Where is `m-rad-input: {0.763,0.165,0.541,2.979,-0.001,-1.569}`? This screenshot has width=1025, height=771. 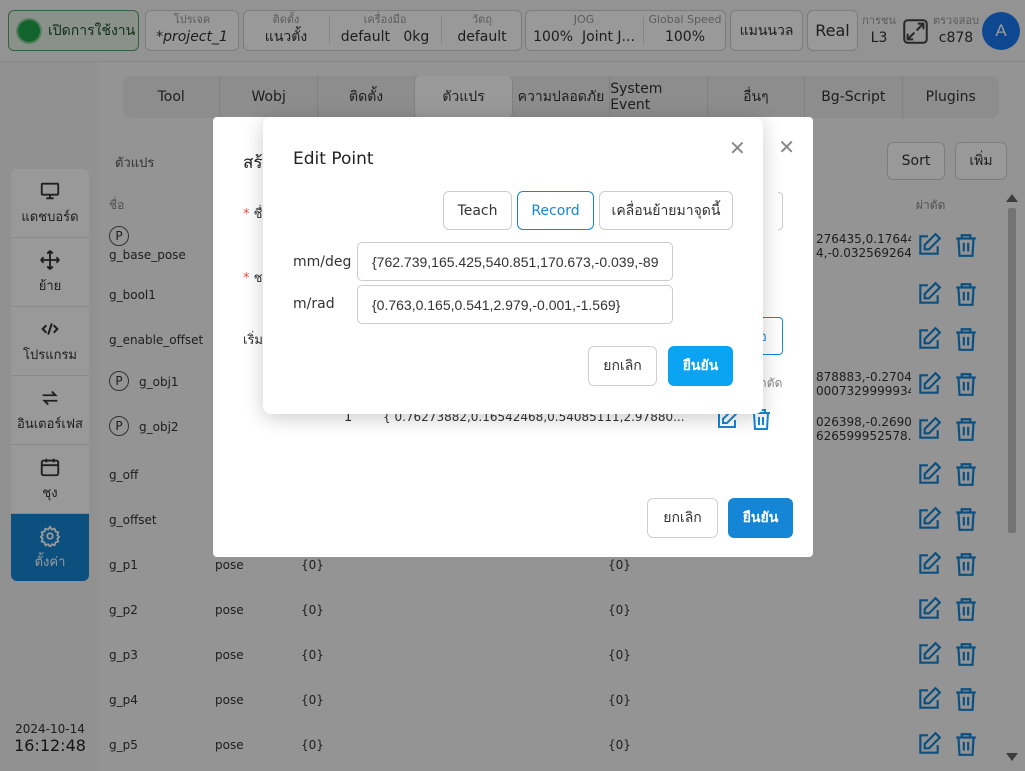 m-rad-input: {0.763,0.165,0.541,2.979,-0.001,-1.569} is located at coordinates (515, 304).